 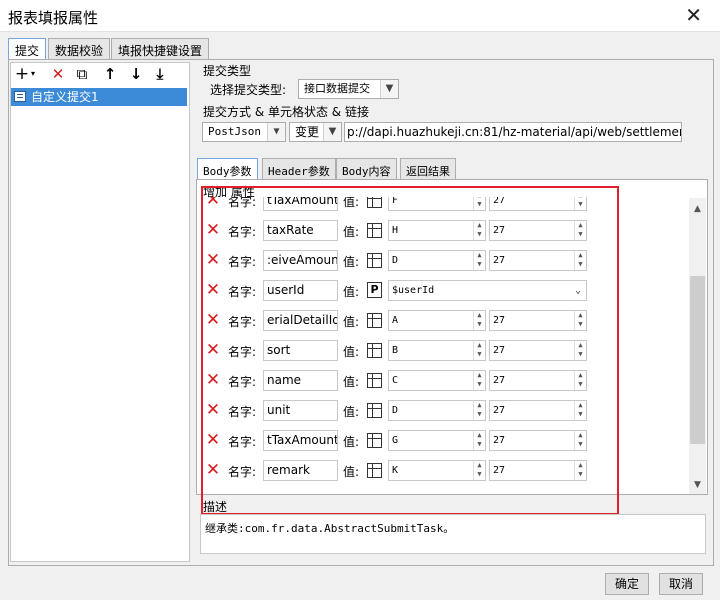 I want to click on scroll-thumb, so click(x=697, y=360).